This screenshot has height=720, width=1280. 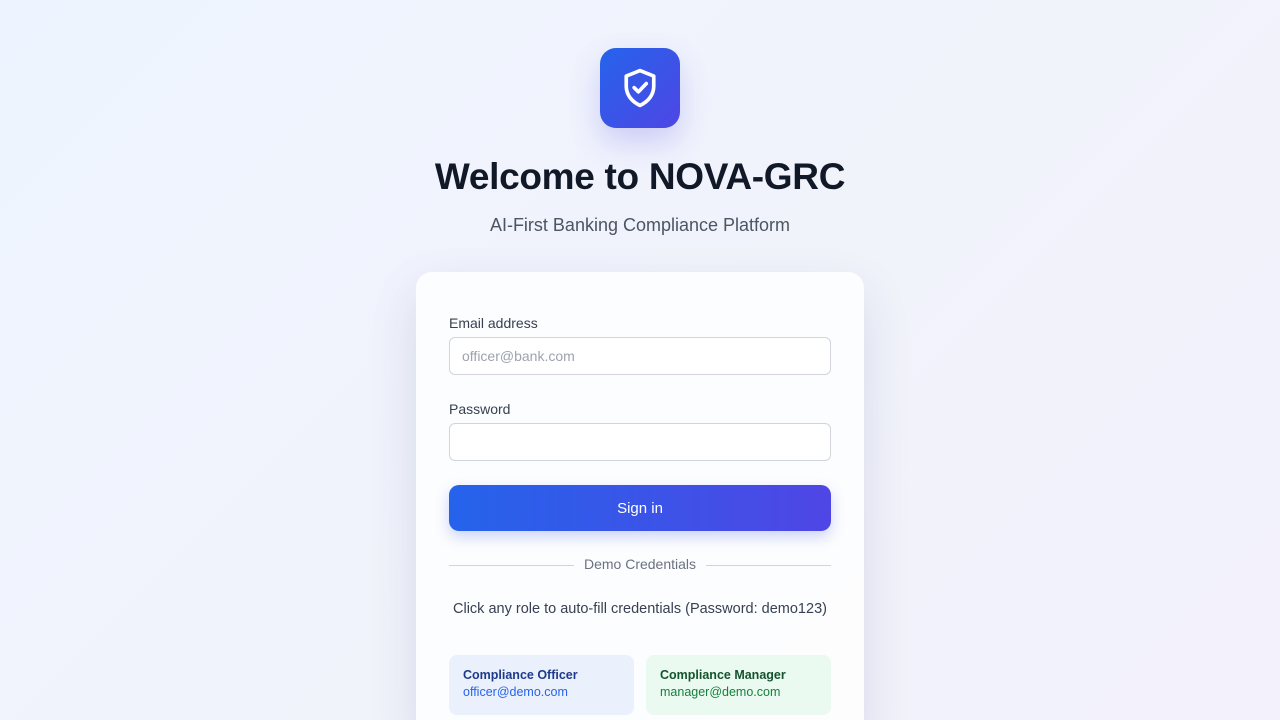 I want to click on demo-credentials-divider: Demo Credentials, so click(x=640, y=565).